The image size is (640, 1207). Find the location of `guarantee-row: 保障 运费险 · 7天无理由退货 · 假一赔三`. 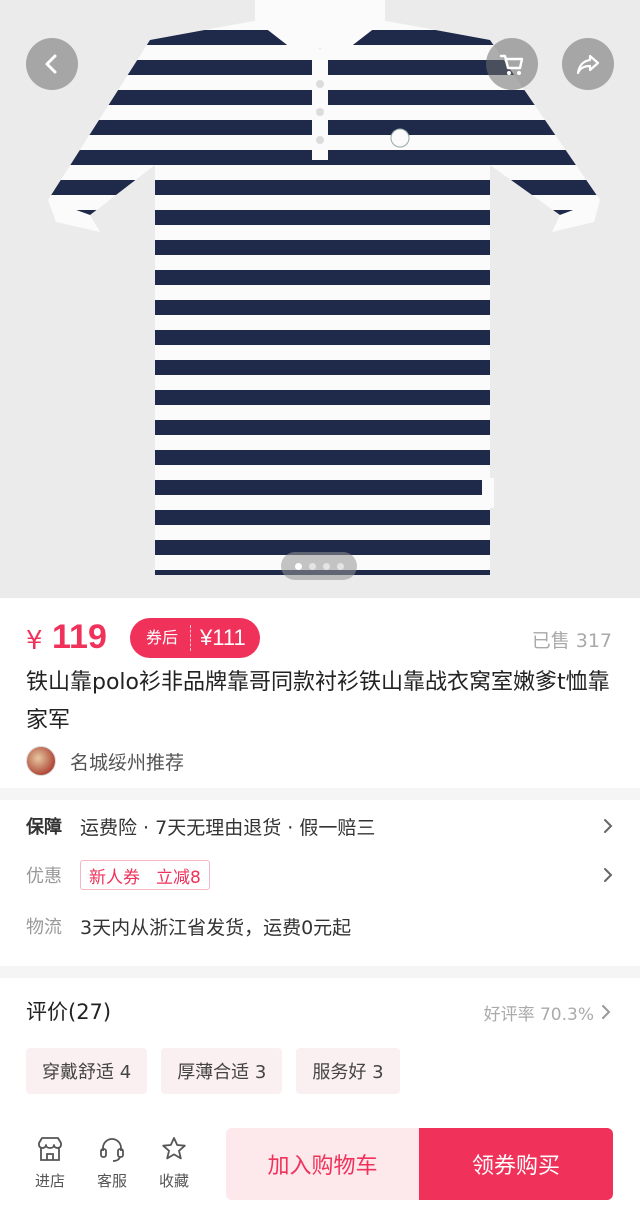

guarantee-row: 保障 运费险 · 7天无理由退货 · 假一赔三 is located at coordinates (321, 826).